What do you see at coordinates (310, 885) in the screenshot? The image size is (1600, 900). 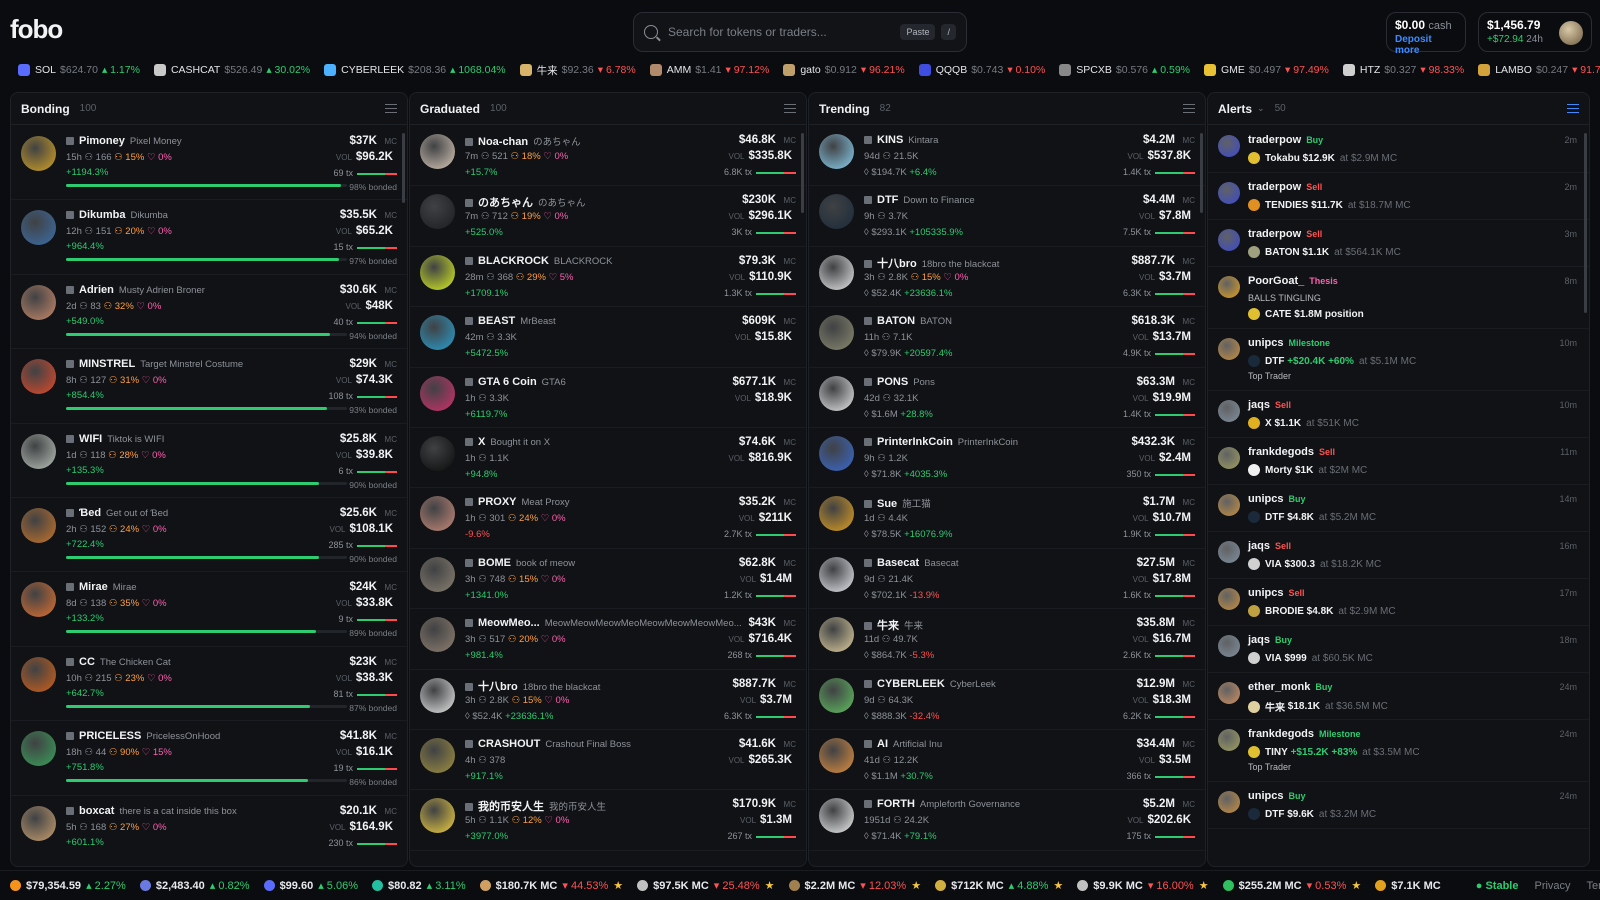 I see `bottom-ticker-item: $99.60 ▴ 5.06%` at bounding box center [310, 885].